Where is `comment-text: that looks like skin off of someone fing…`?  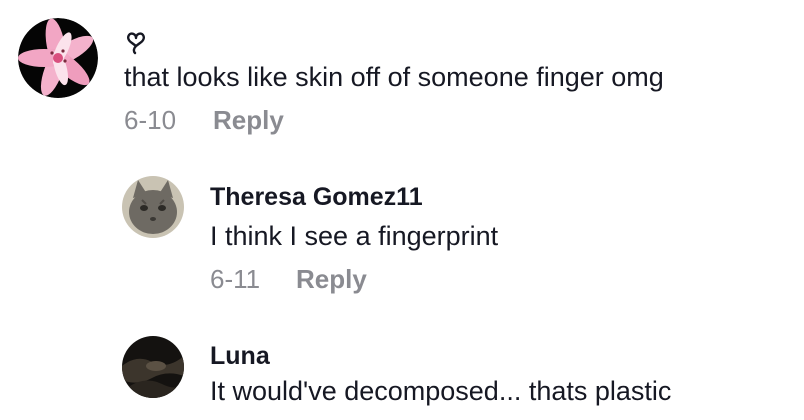
comment-text: that looks like skin off of someone fing… is located at coordinates (394, 77).